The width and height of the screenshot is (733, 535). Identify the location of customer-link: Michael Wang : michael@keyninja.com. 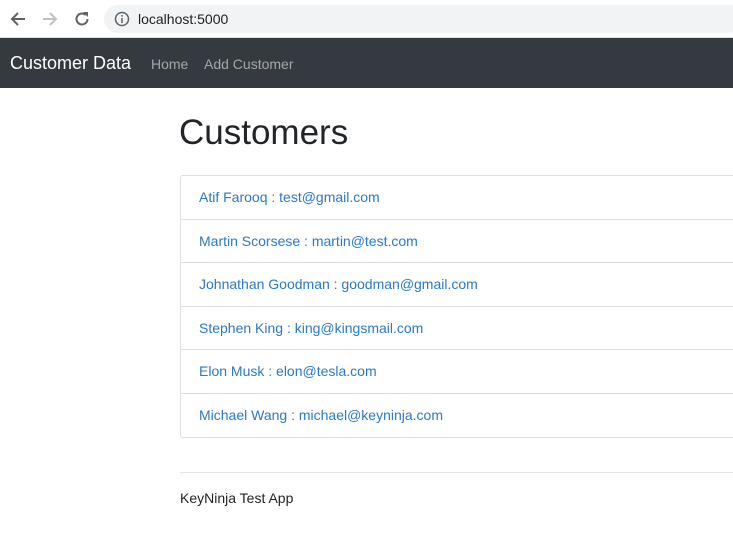
(321, 415).